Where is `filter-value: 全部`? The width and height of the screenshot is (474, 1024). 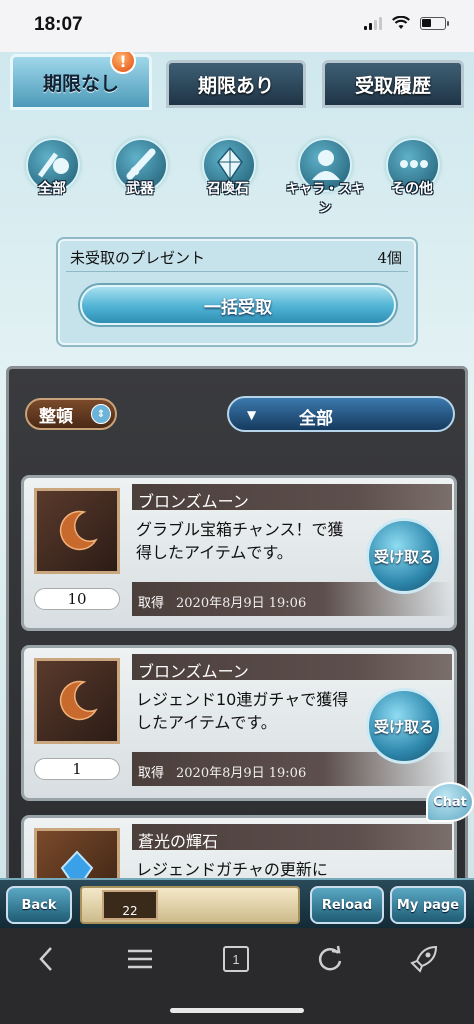
filter-value: 全部 is located at coordinates (316, 419).